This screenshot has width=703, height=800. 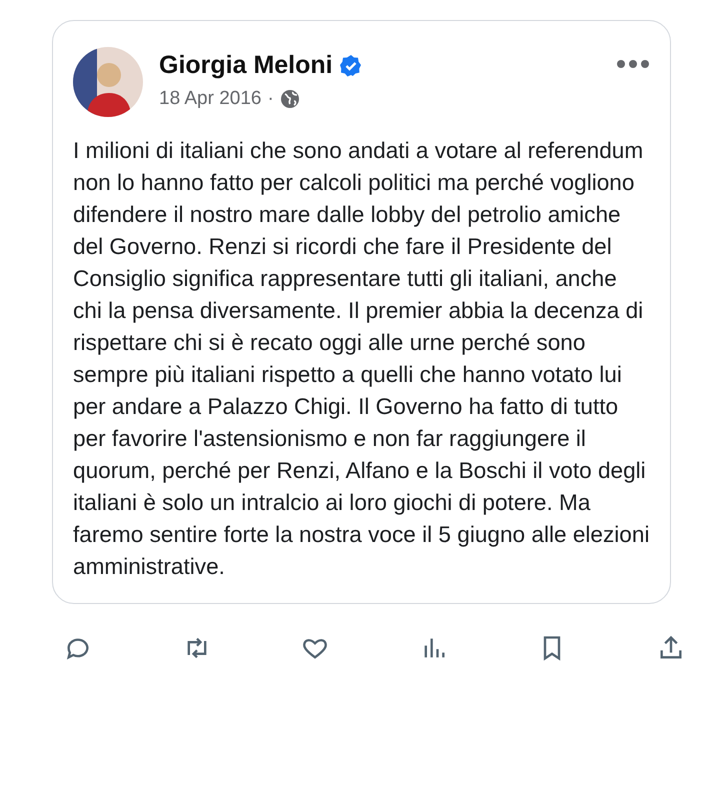 I want to click on post-date: 18 Apr 2016, so click(x=210, y=99).